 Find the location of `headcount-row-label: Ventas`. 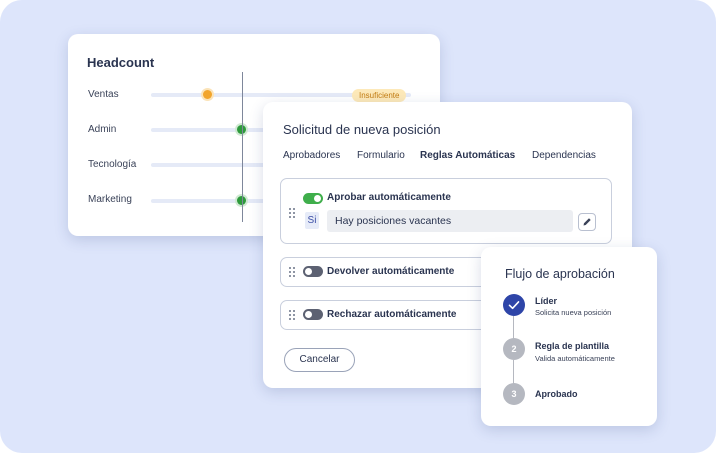

headcount-row-label: Ventas is located at coordinates (103, 94).